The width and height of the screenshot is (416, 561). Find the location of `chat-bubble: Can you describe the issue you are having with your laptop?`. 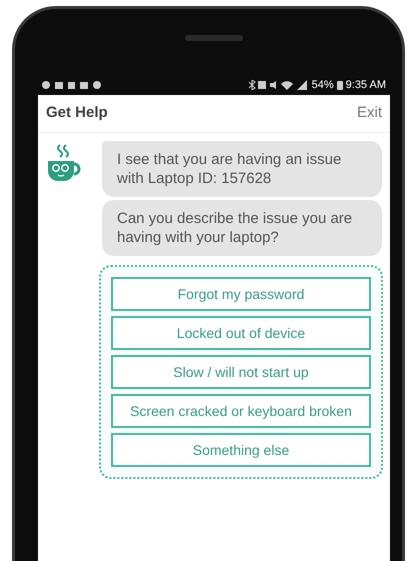

chat-bubble: Can you describe the issue you are having with your laptop? is located at coordinates (242, 228).